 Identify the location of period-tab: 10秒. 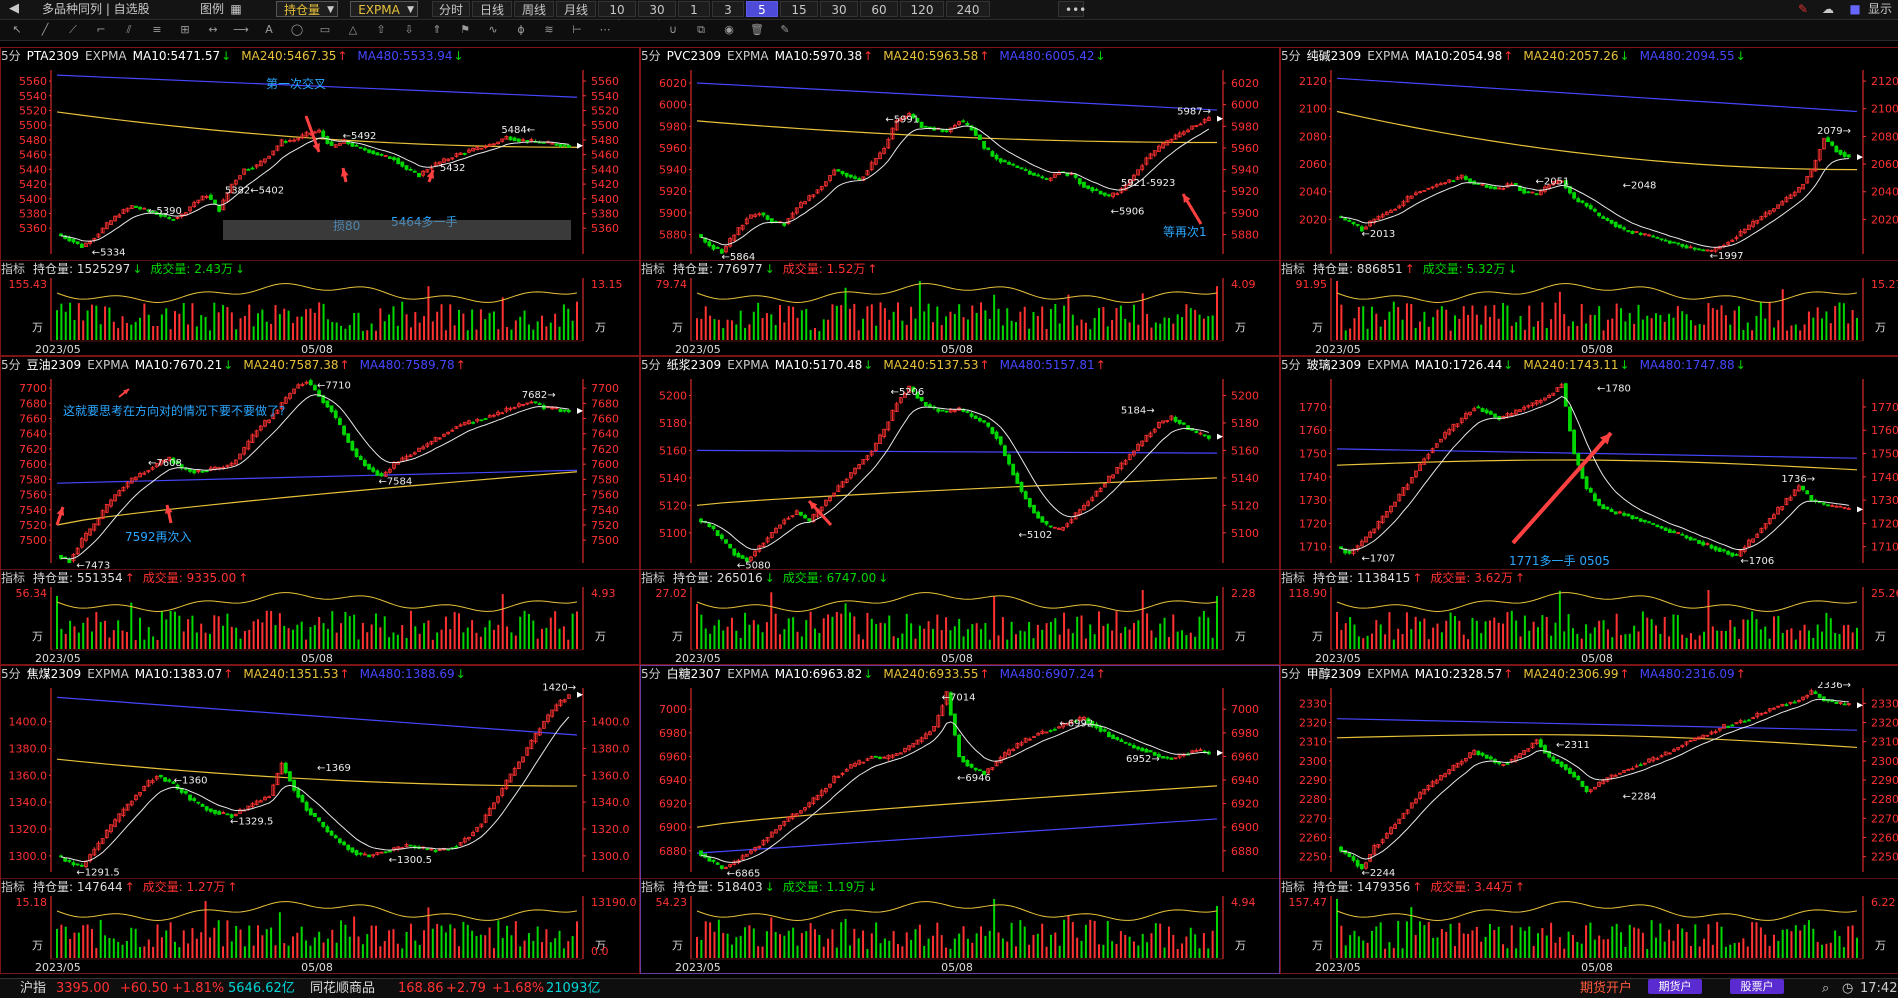
(617, 17).